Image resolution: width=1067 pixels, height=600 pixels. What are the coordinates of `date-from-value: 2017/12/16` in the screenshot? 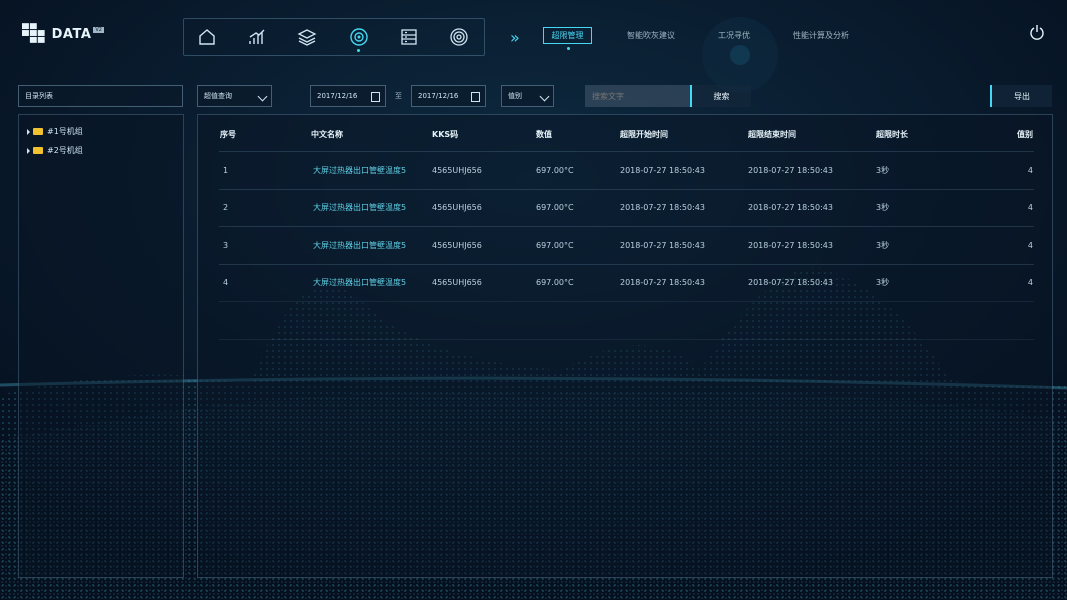 It's located at (337, 96).